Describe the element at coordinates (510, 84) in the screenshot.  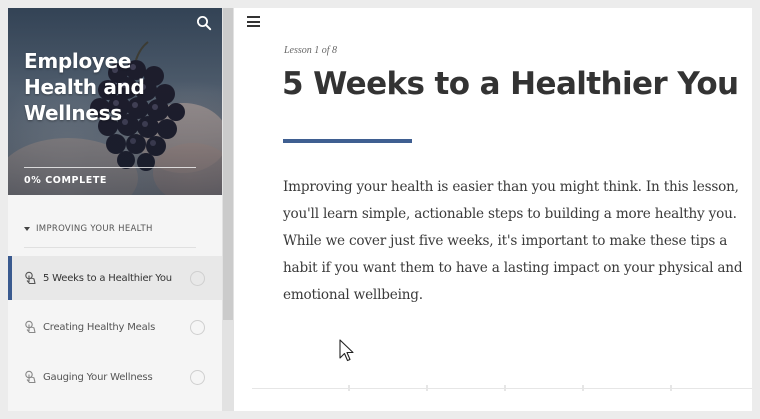
I see `lesson-title: 5 Weeks to a Healthier You` at that location.